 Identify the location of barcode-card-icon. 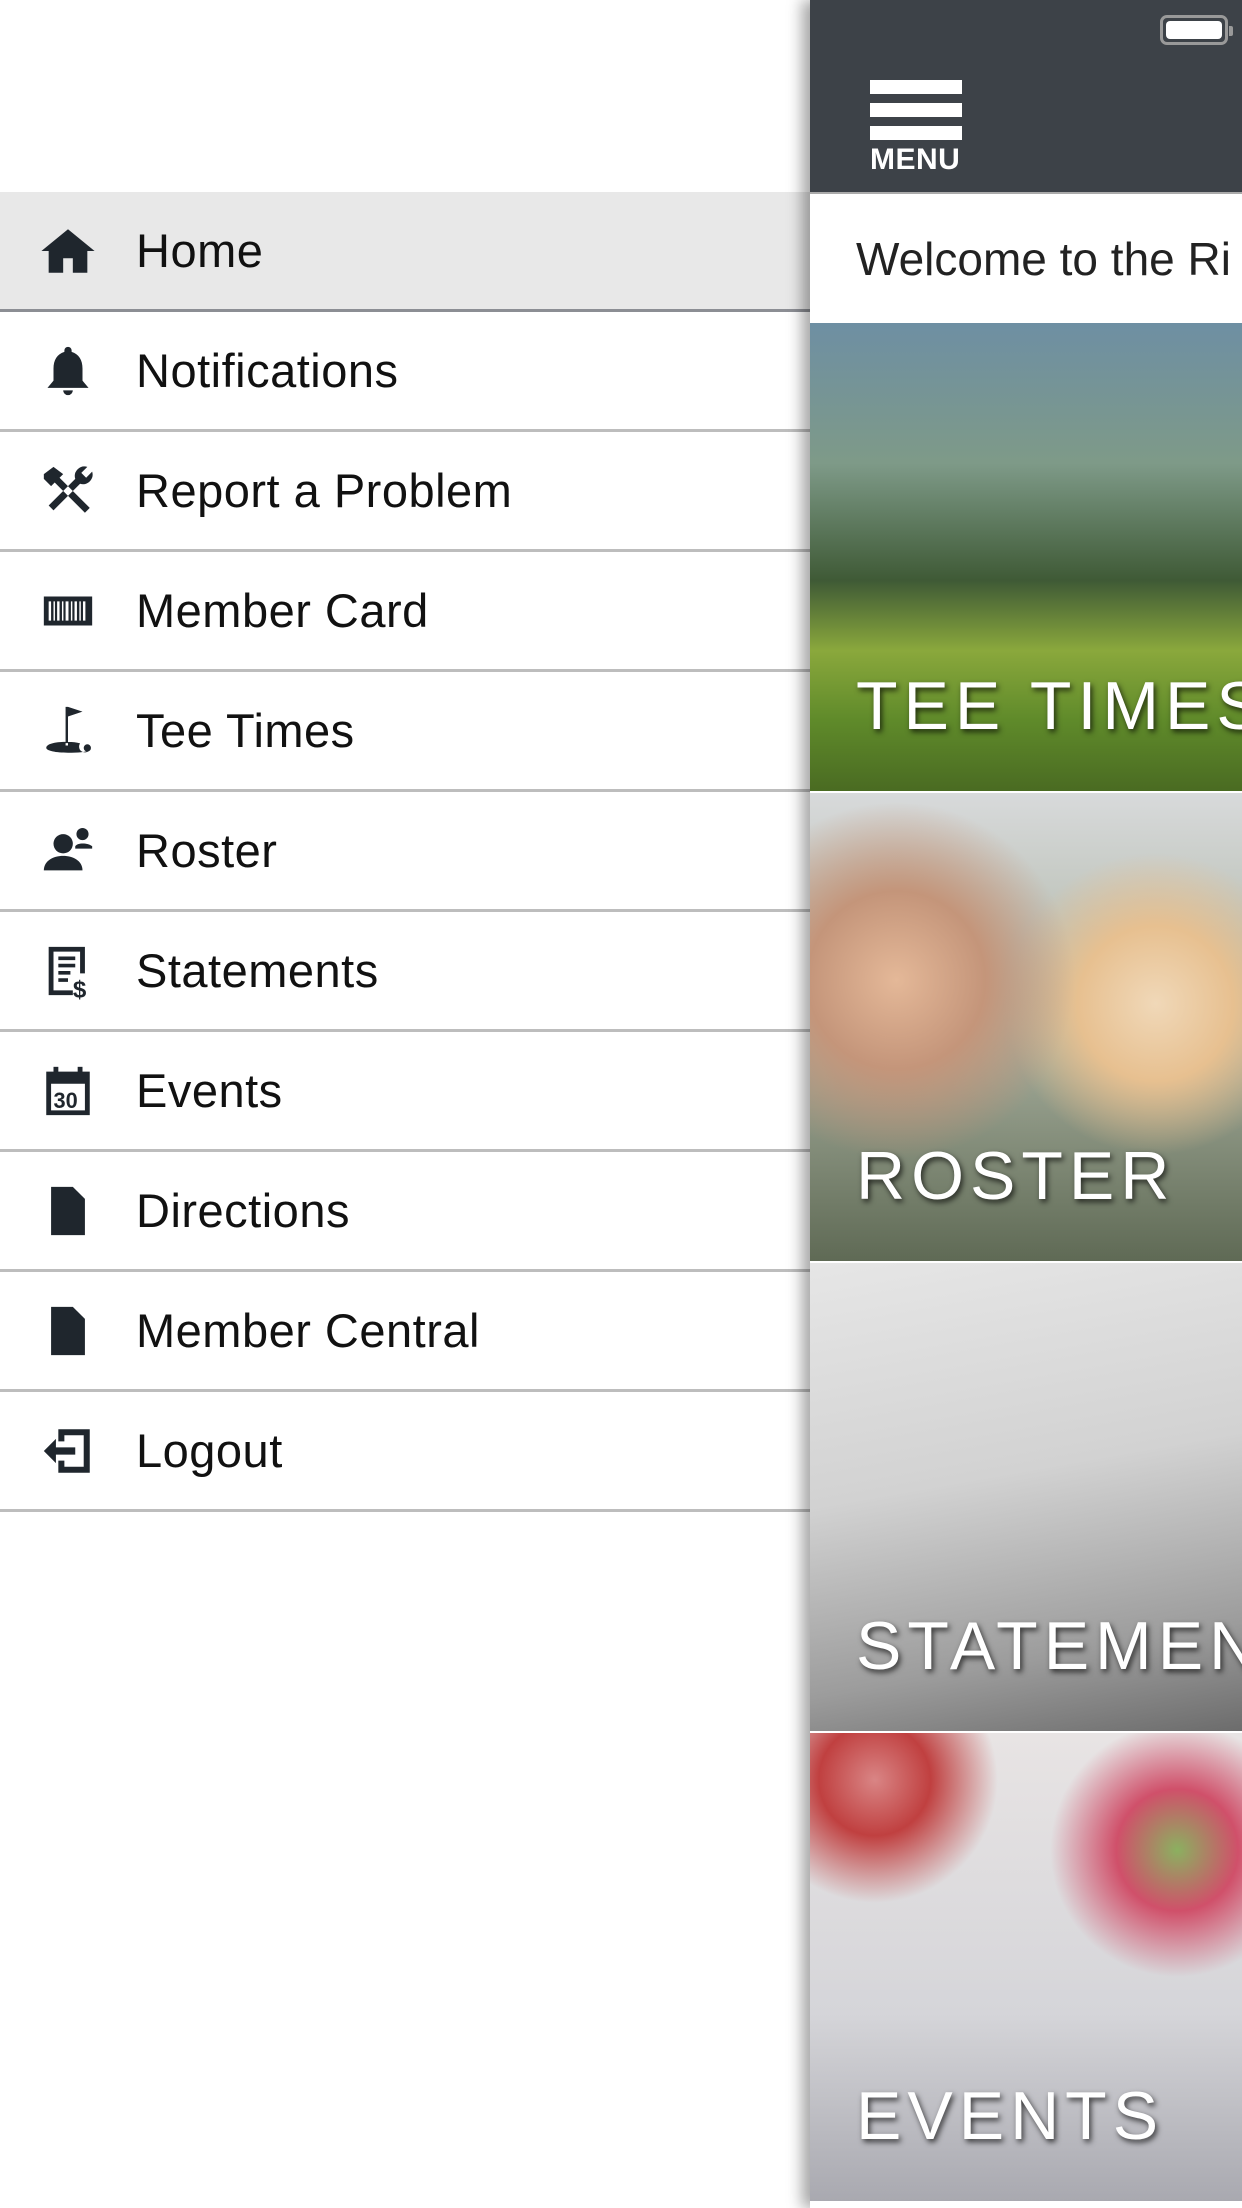
(68, 611).